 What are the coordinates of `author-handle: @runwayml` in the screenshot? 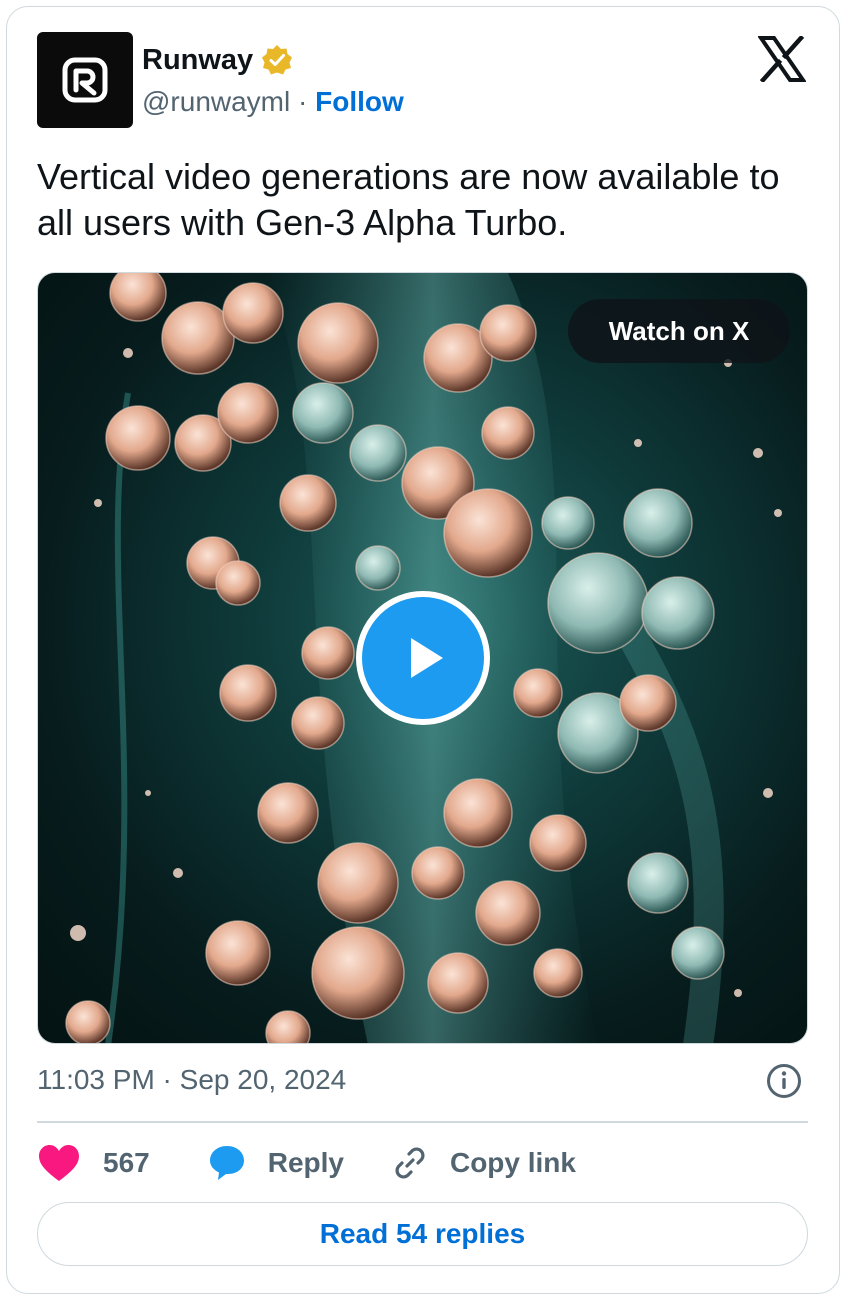 It's located at (216, 101).